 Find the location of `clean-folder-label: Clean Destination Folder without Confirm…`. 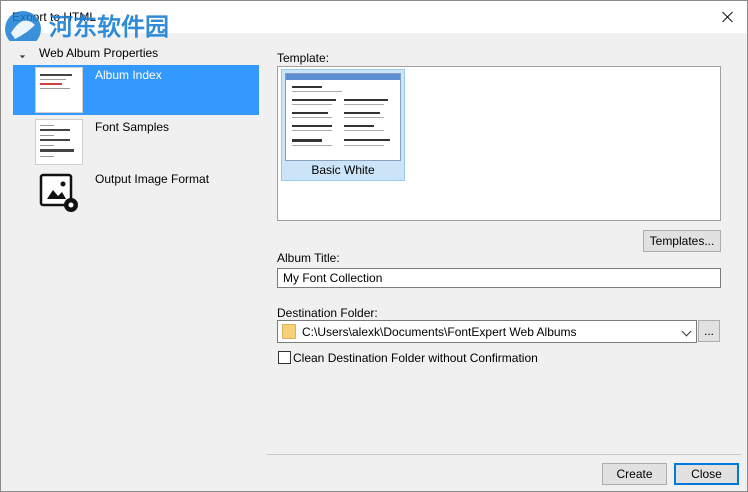

clean-folder-label: Clean Destination Folder without Confirm… is located at coordinates (415, 358).